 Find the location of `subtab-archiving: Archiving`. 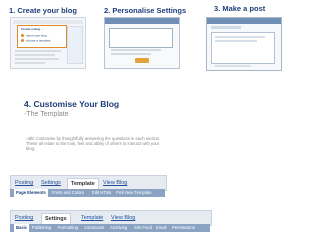

subtab-archiving: Archiving is located at coordinates (118, 228).